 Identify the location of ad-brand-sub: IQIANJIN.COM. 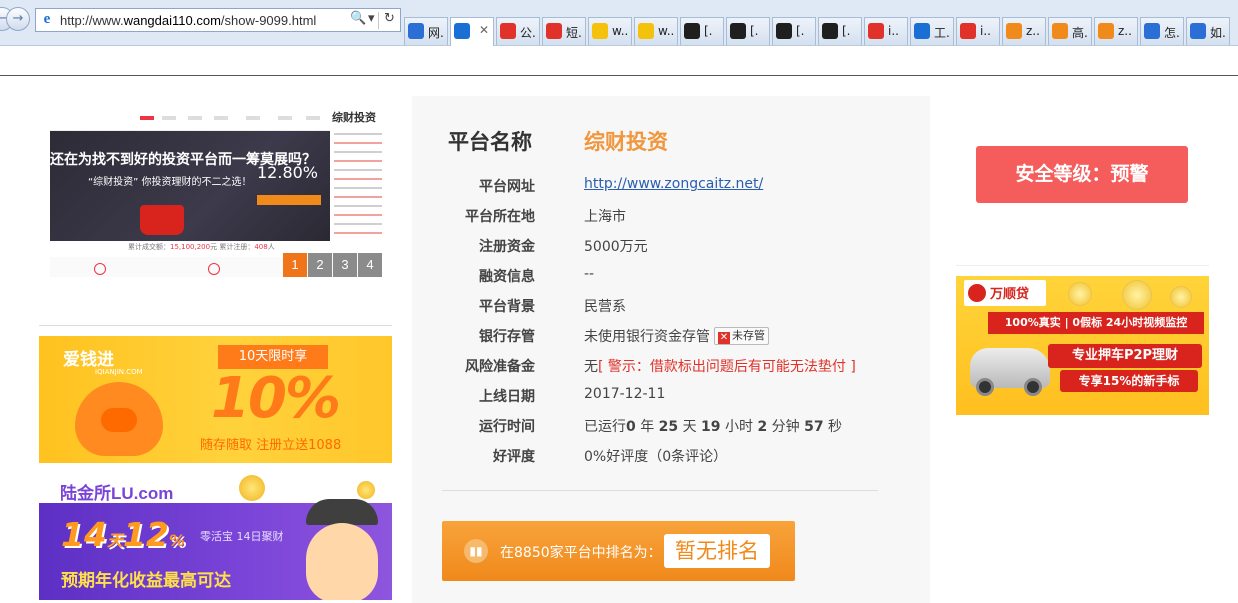
(119, 372).